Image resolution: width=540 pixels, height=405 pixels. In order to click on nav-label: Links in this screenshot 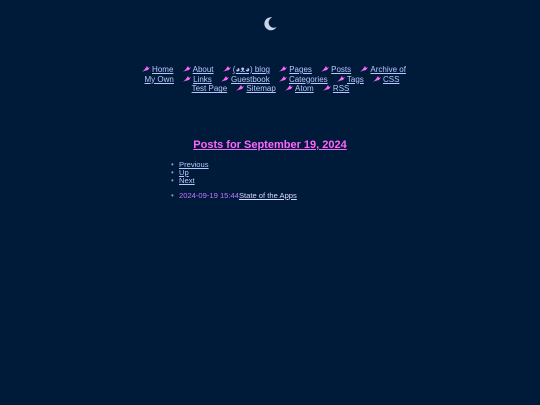, I will do `click(202, 79)`.